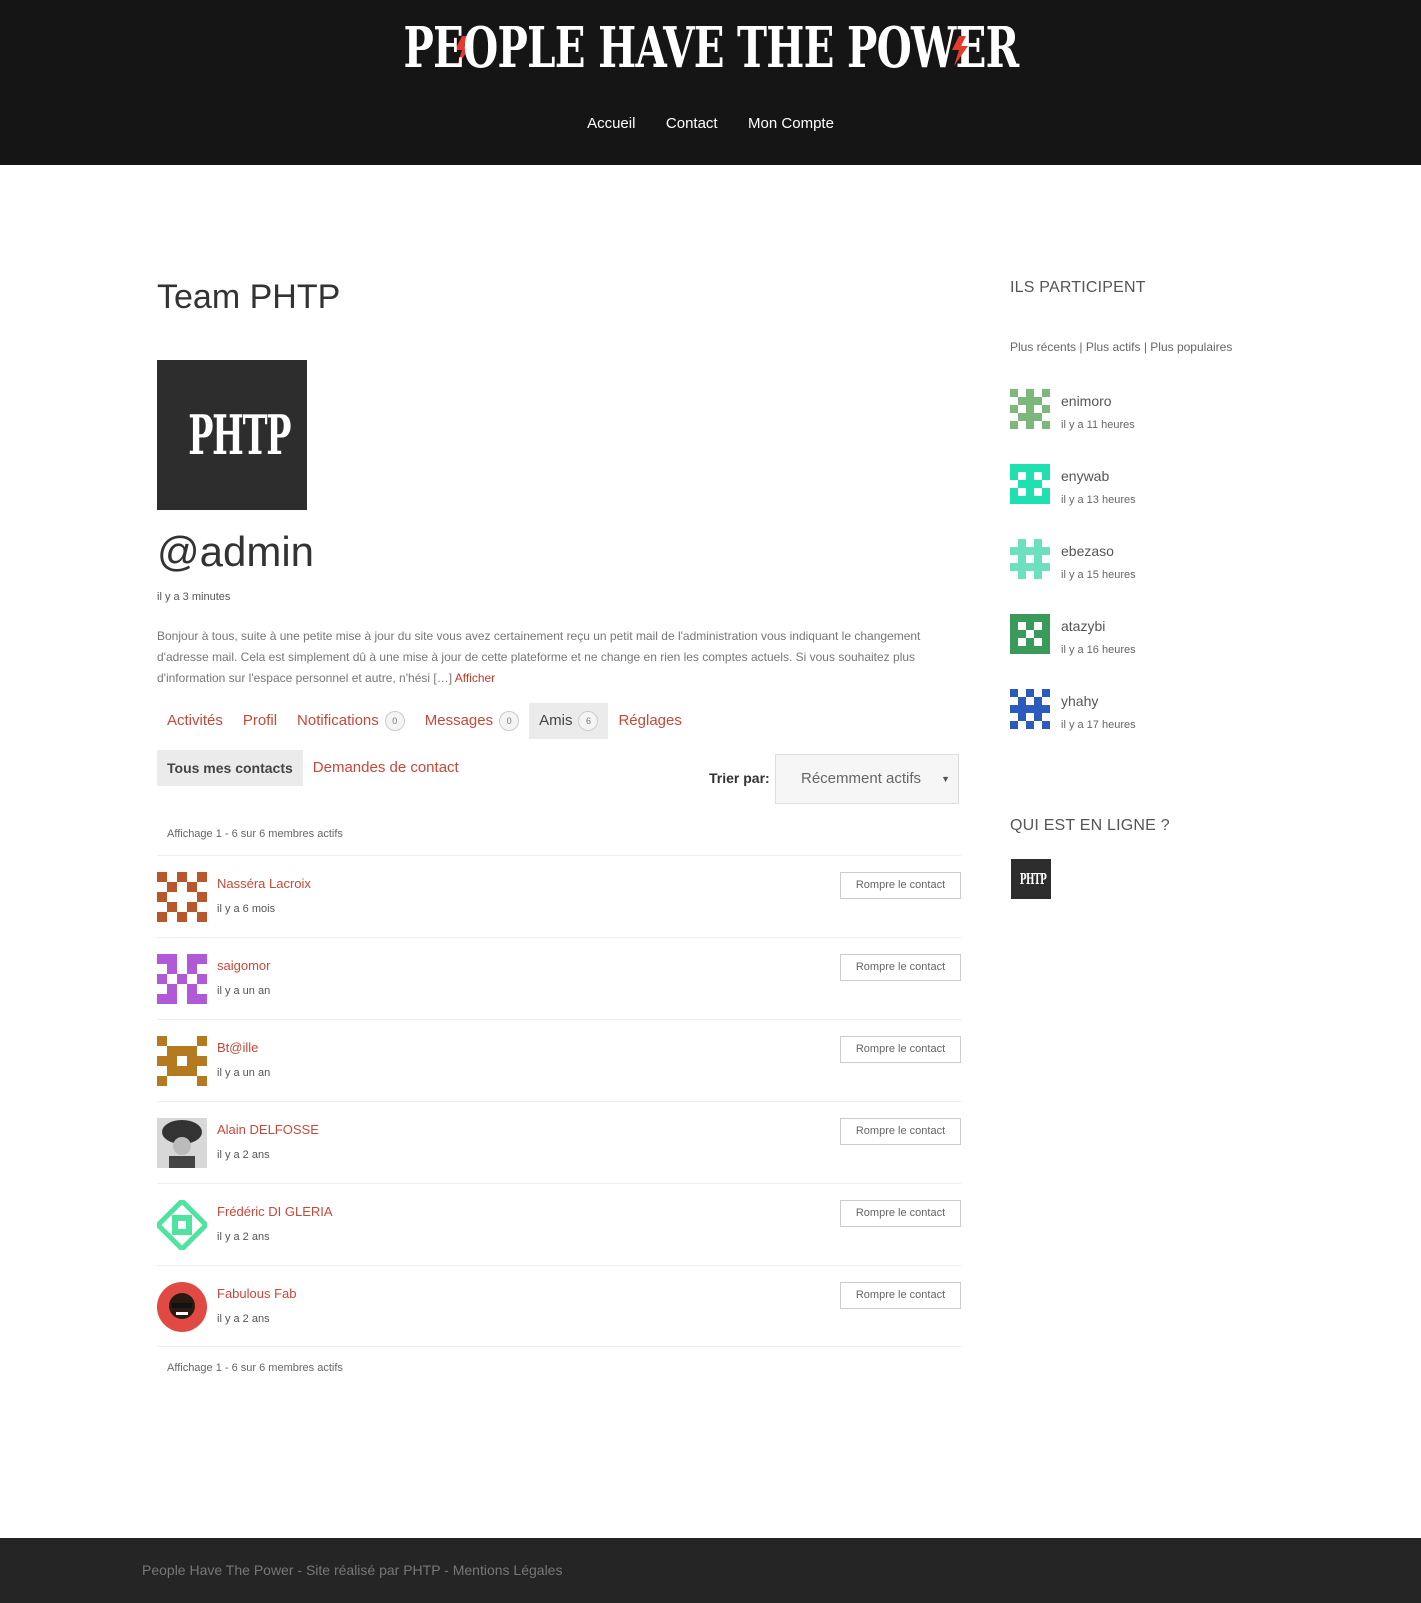  I want to click on member-last-active: il y a 6 mois, so click(246, 909).